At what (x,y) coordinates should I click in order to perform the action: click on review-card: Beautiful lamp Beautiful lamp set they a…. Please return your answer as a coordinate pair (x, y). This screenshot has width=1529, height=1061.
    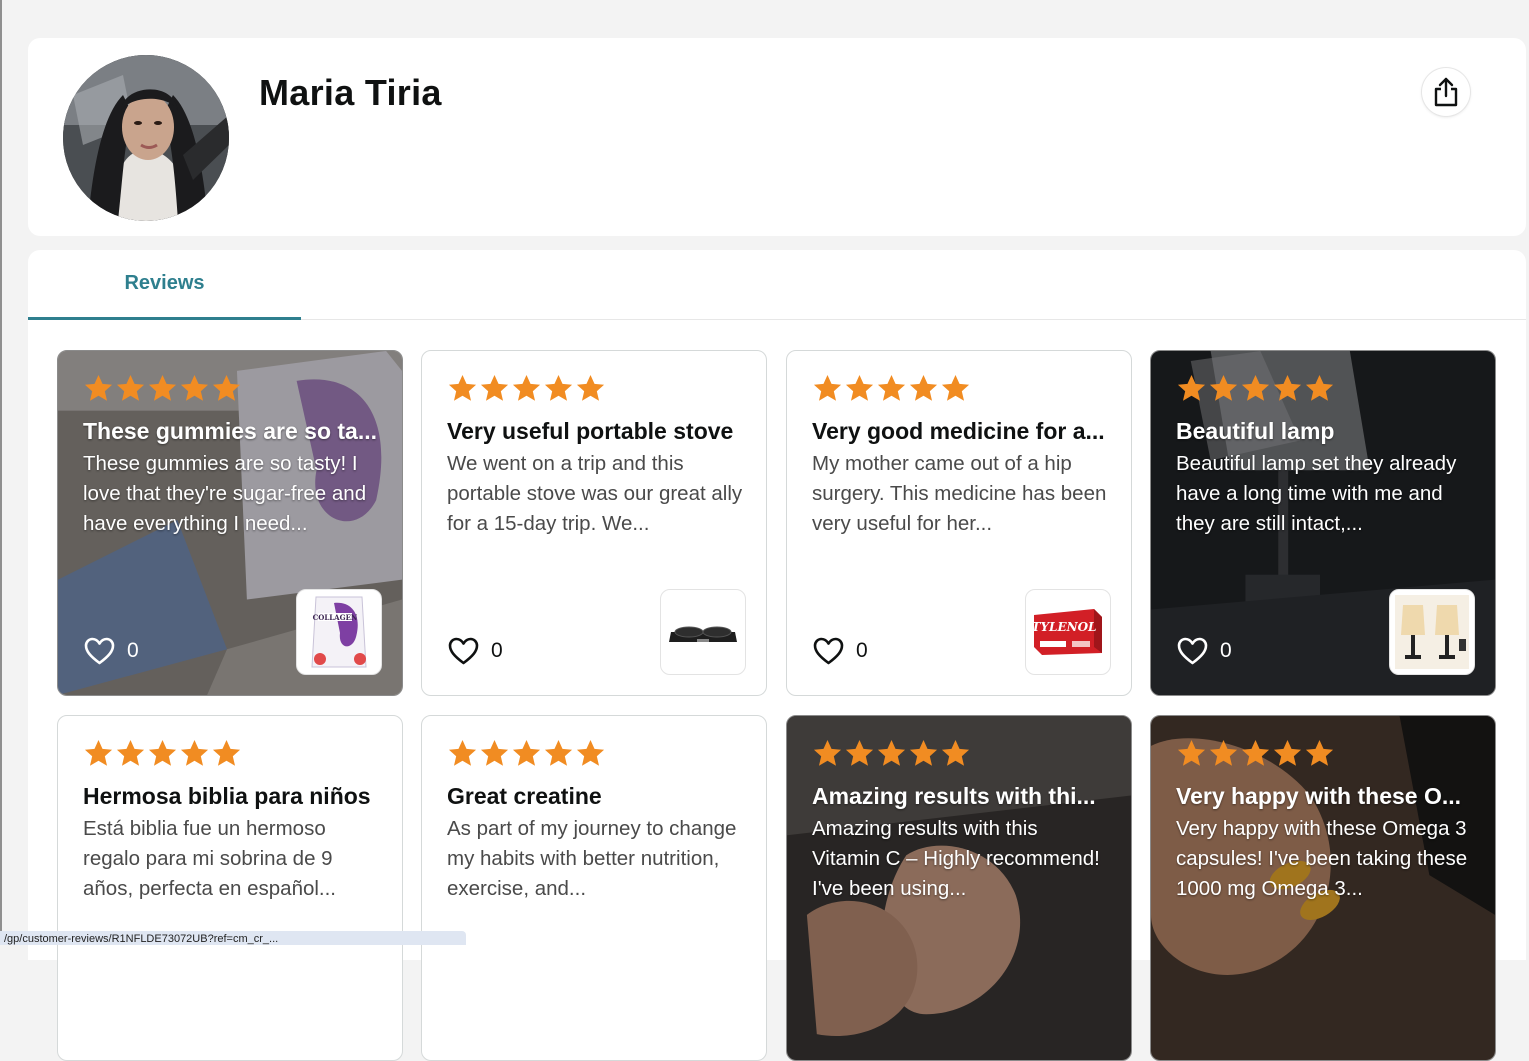
    Looking at the image, I should click on (1323, 523).